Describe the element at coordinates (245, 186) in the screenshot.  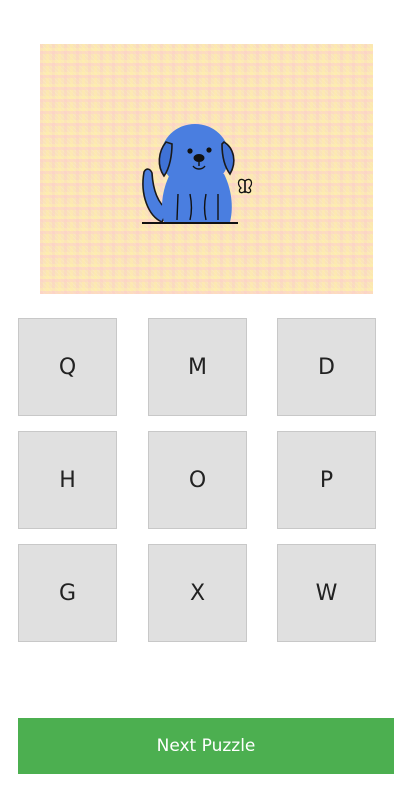
I see `butterfly-icon` at that location.